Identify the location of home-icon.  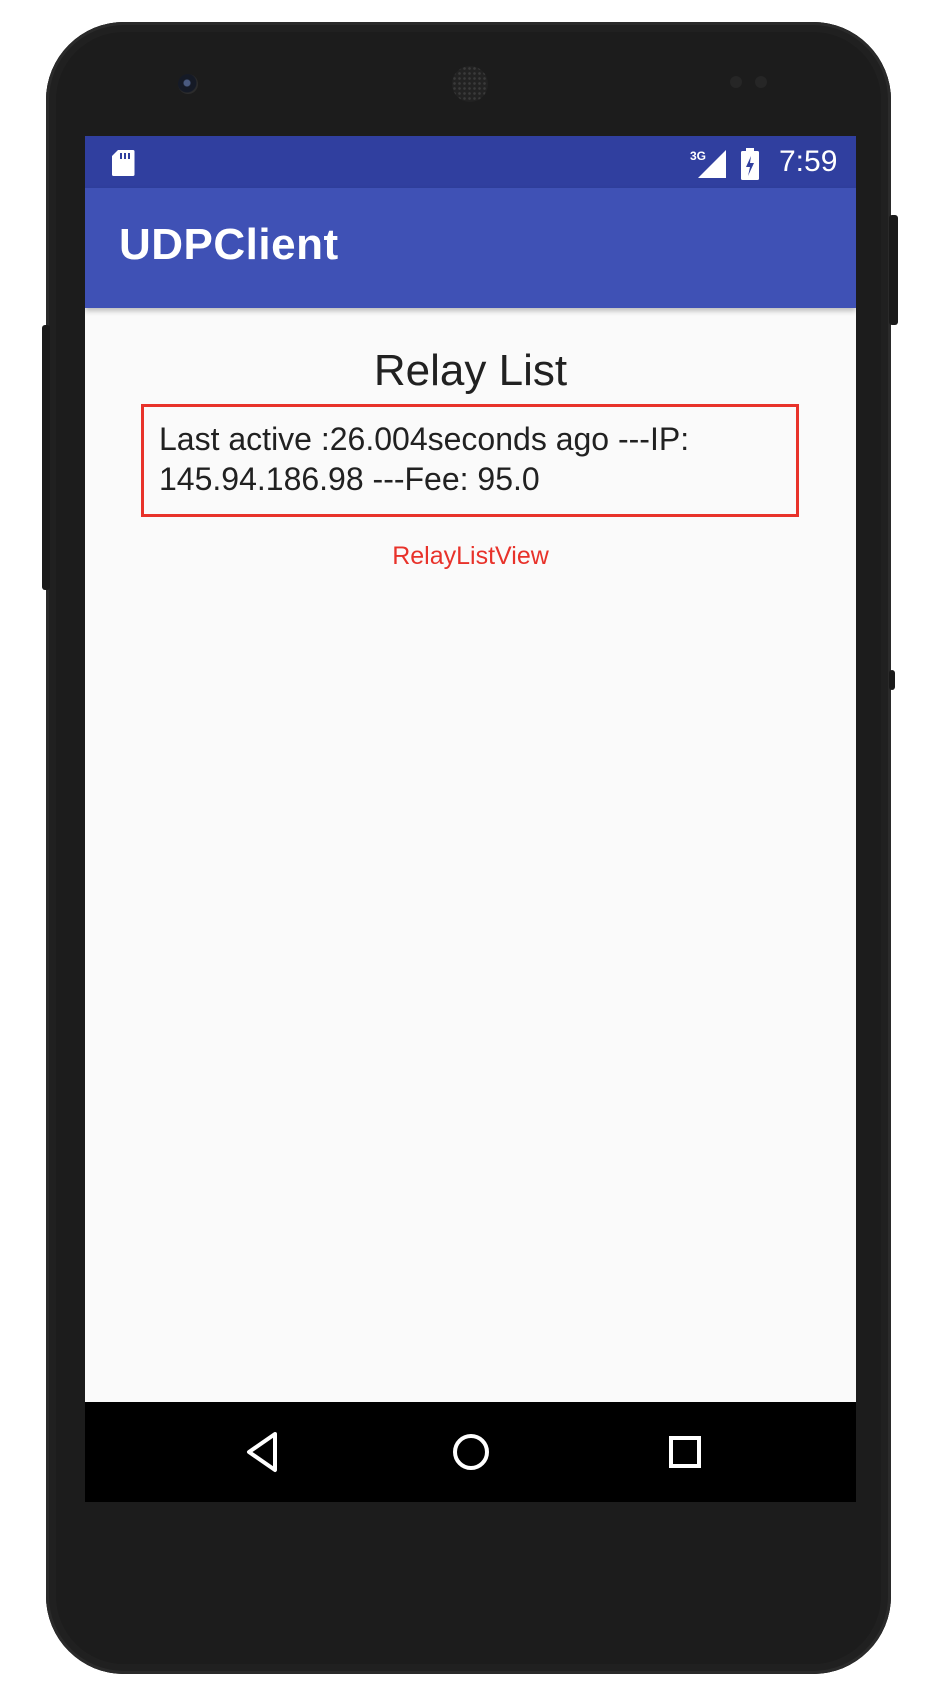
(471, 1452).